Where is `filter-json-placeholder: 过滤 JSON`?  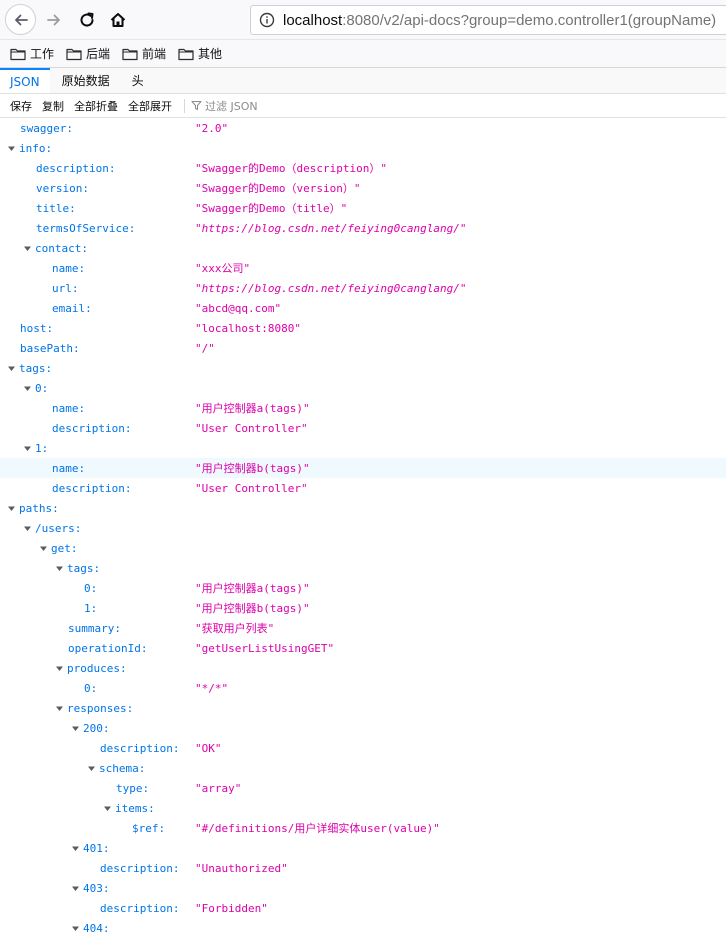
filter-json-placeholder: 过滤 JSON is located at coordinates (231, 106).